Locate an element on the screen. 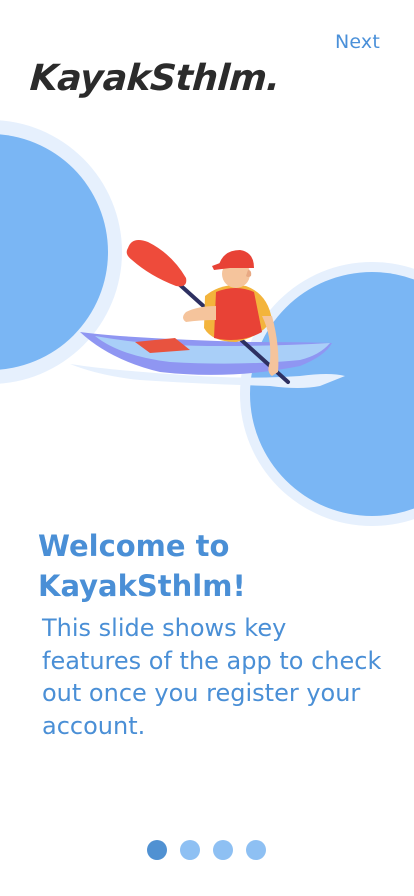 The image size is (414, 896). paddle-blade is located at coordinates (156, 263).